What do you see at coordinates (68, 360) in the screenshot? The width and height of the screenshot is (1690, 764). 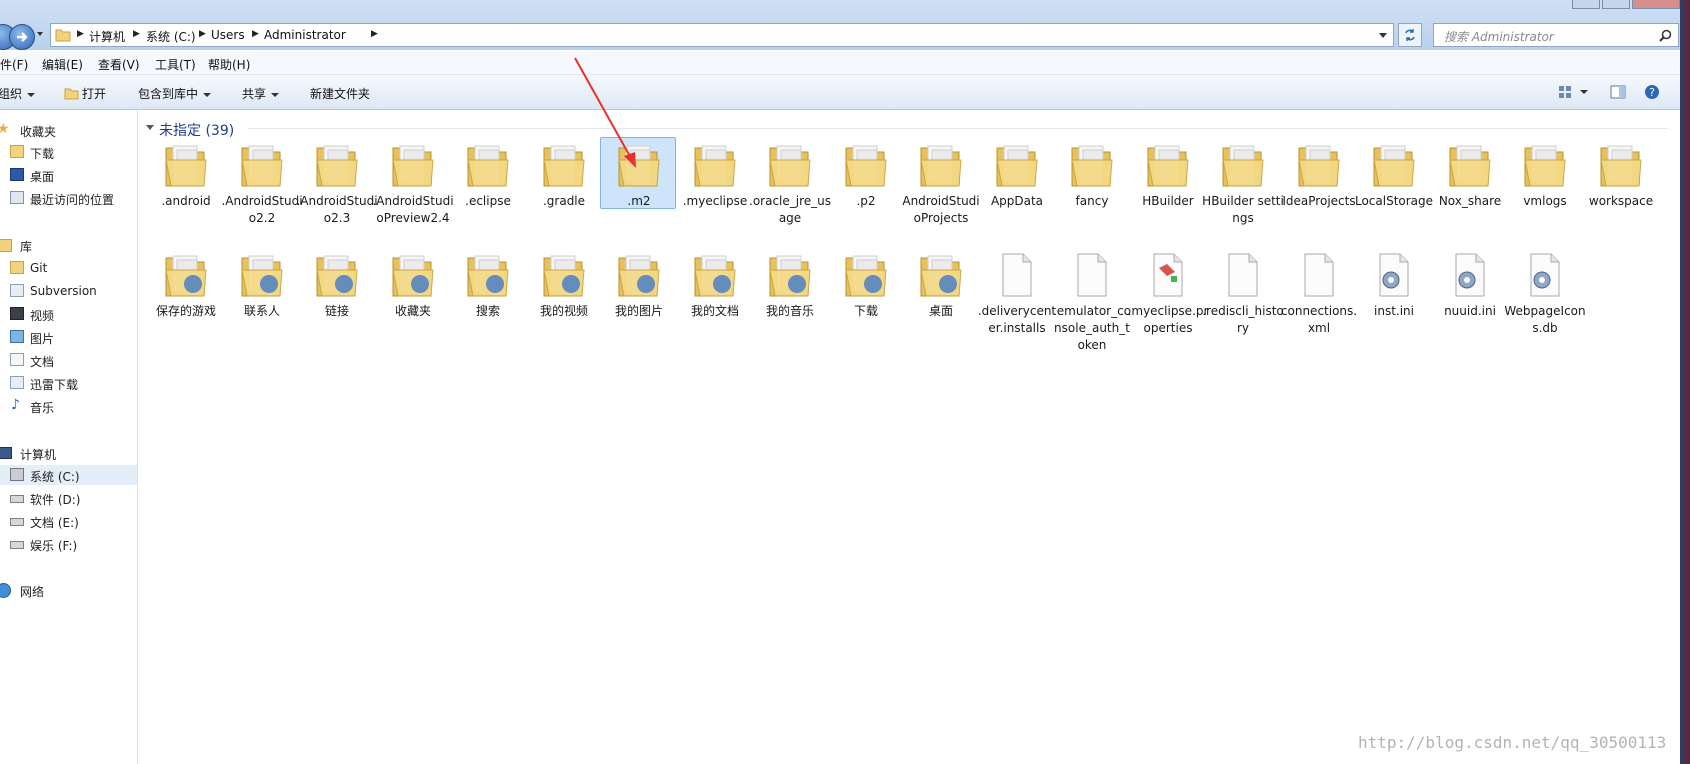 I see `sidebar-item-documents: 文档` at bounding box center [68, 360].